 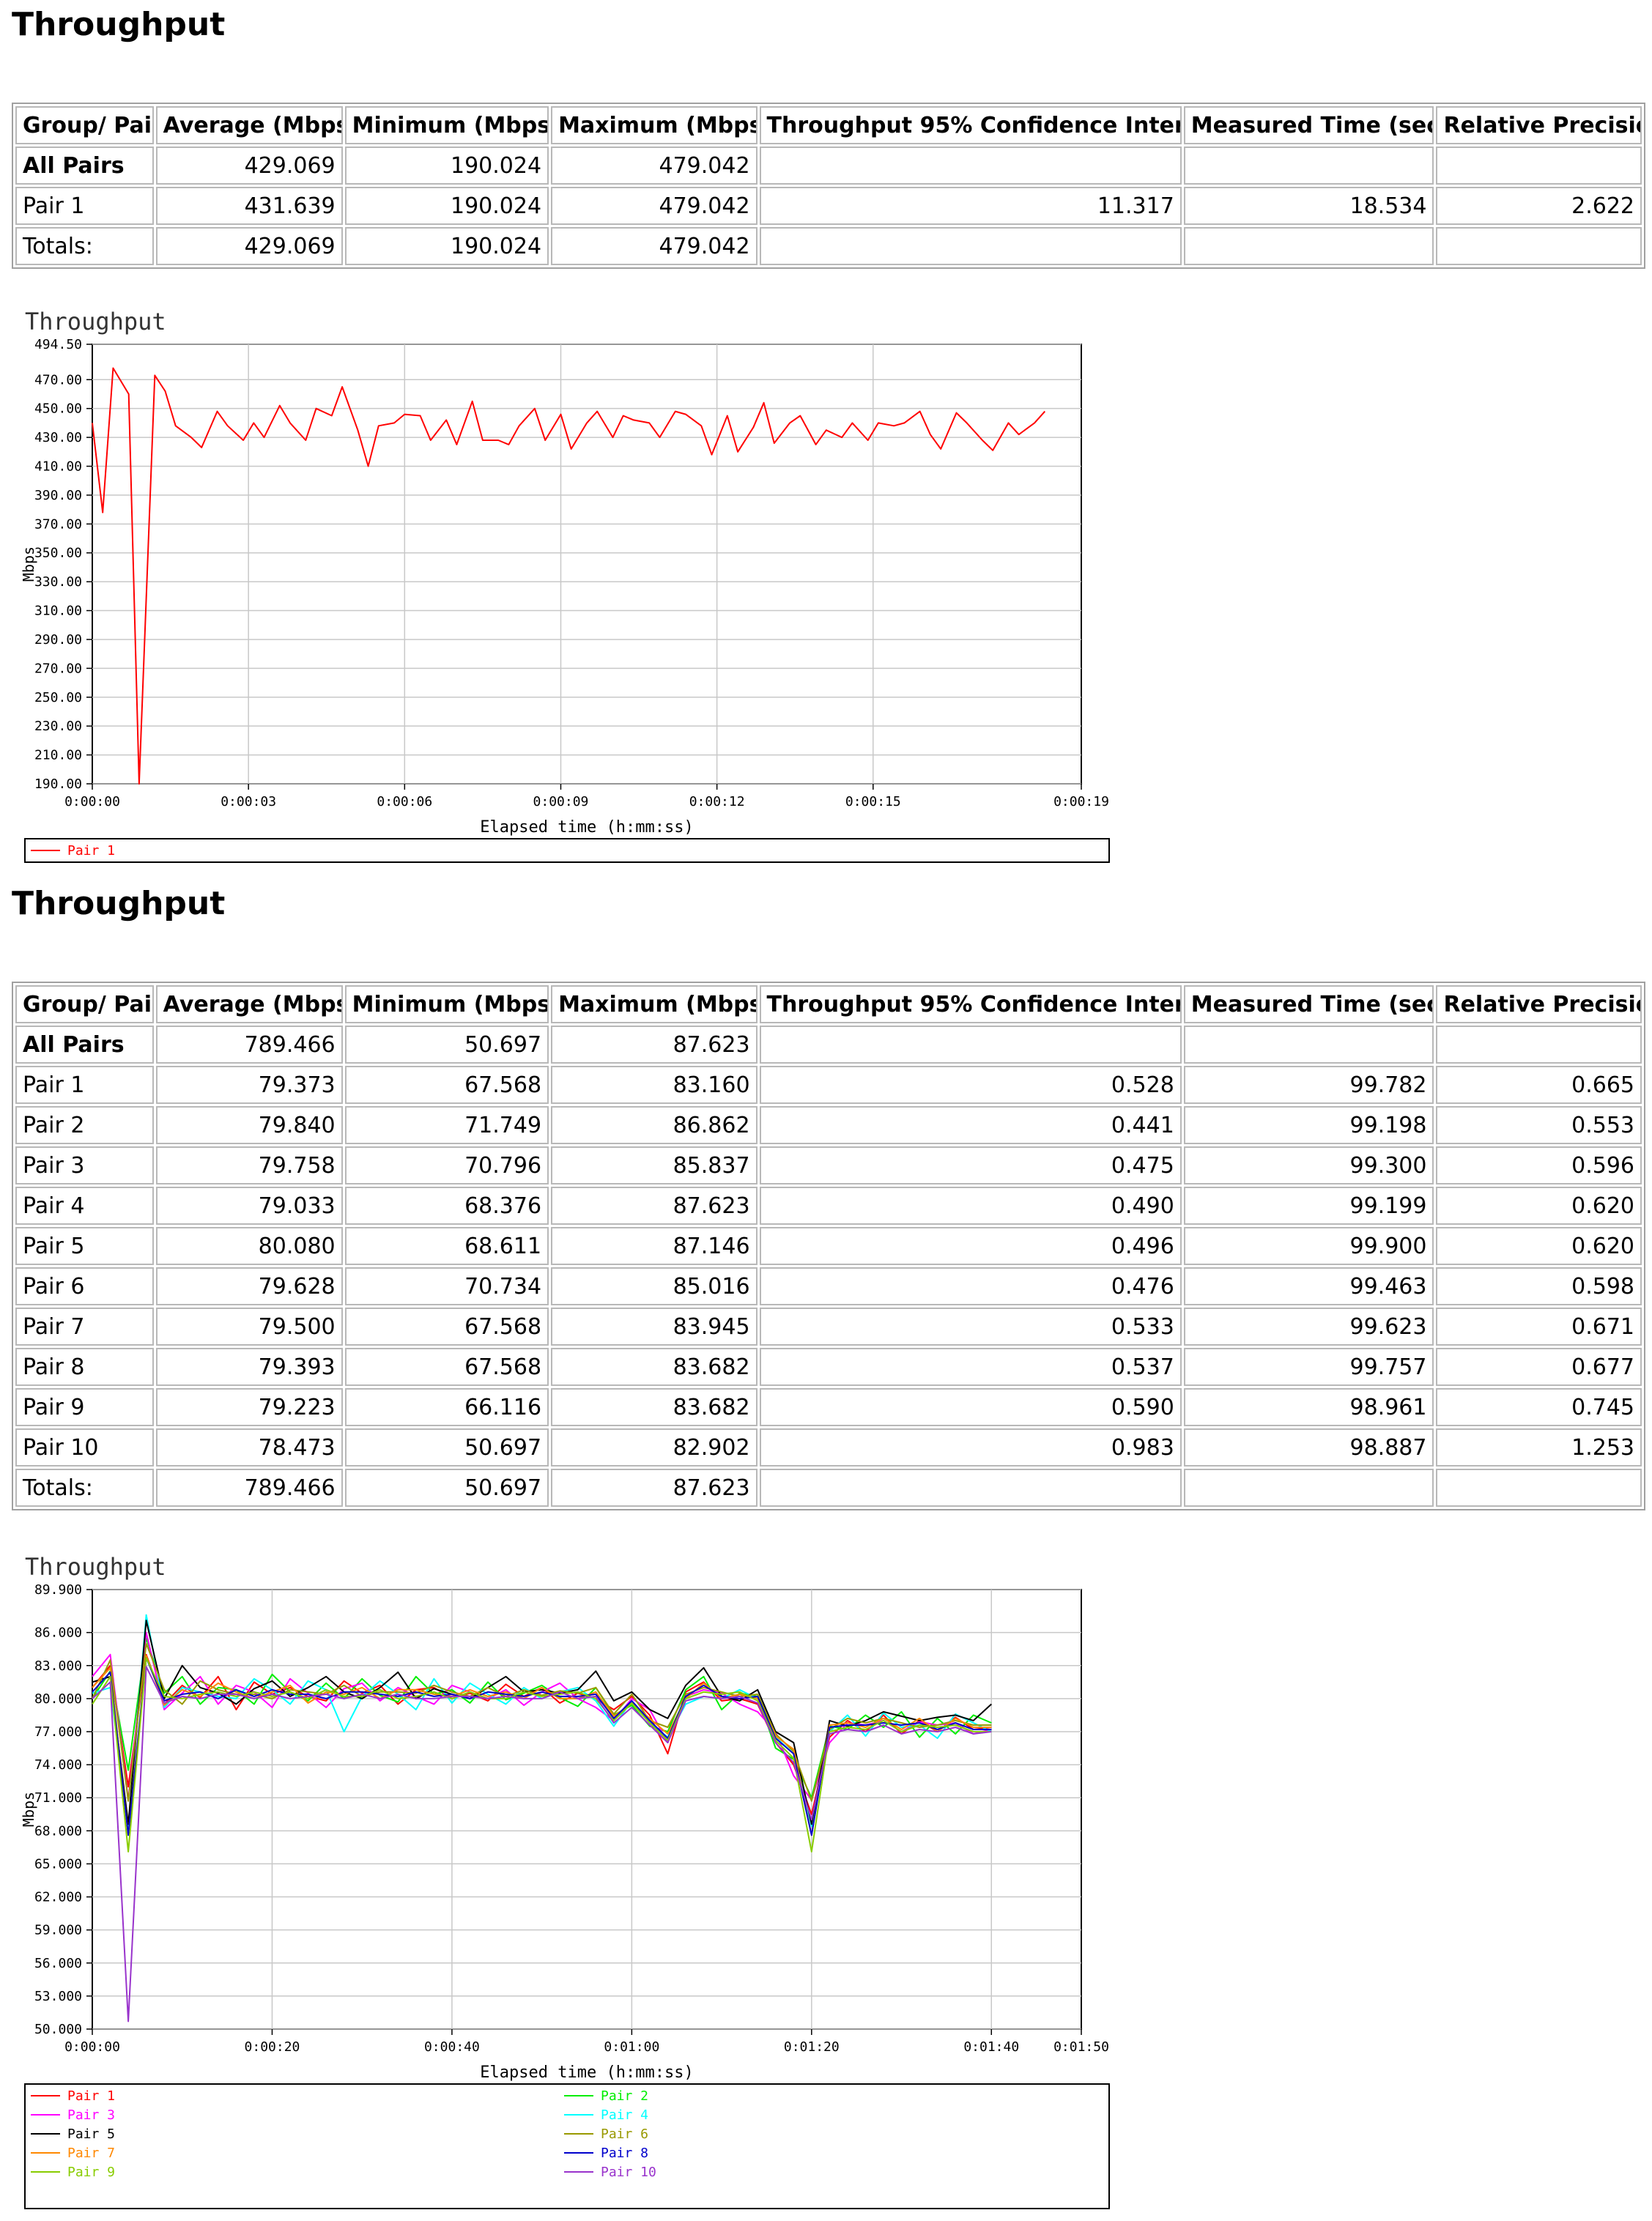 I want to click on x-tick-label: 0:00:19, so click(x=1081, y=801).